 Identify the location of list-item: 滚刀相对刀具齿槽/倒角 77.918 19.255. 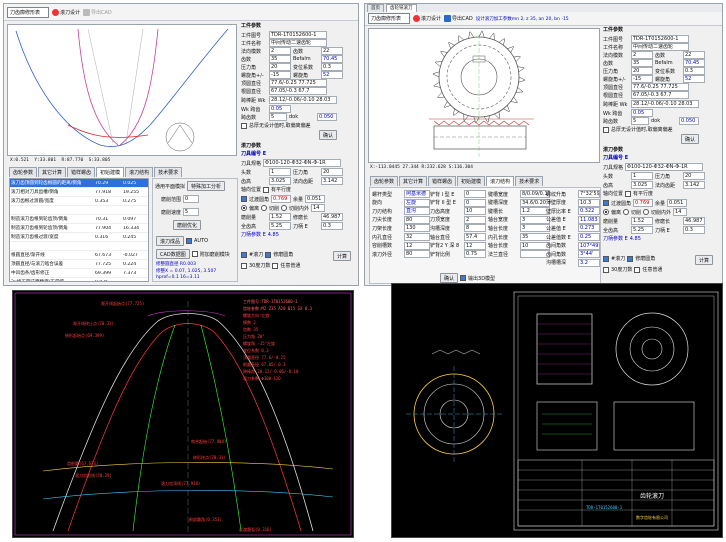
(79, 192).